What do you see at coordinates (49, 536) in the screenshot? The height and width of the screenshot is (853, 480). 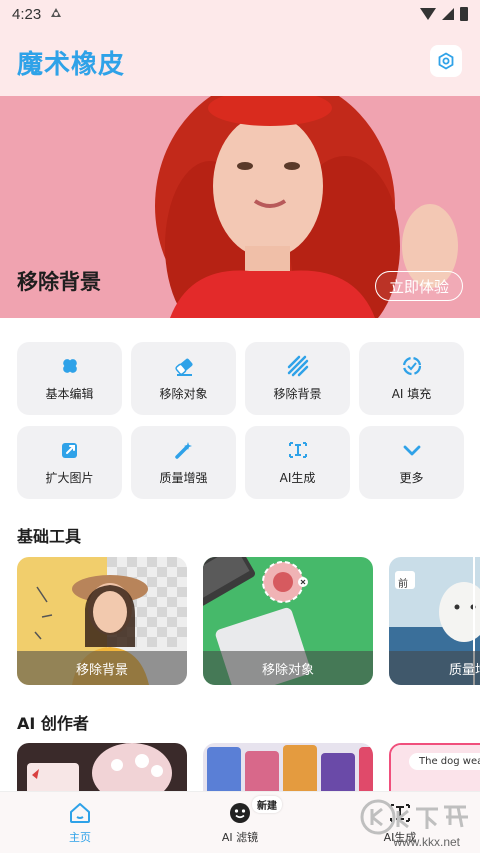 I see `section-title-basic-tools: 基础工具` at bounding box center [49, 536].